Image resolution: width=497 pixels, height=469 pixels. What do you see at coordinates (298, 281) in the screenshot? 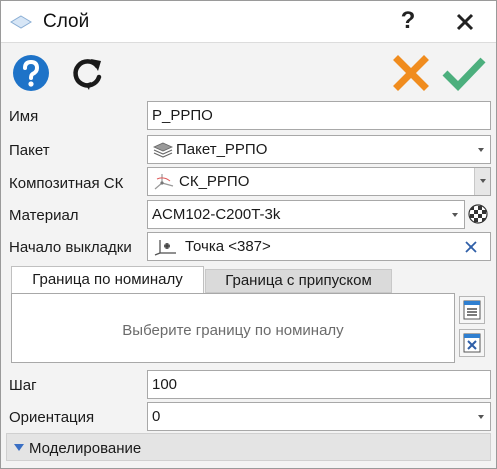
I see `tab-allowance-border: Граница с припуском` at bounding box center [298, 281].